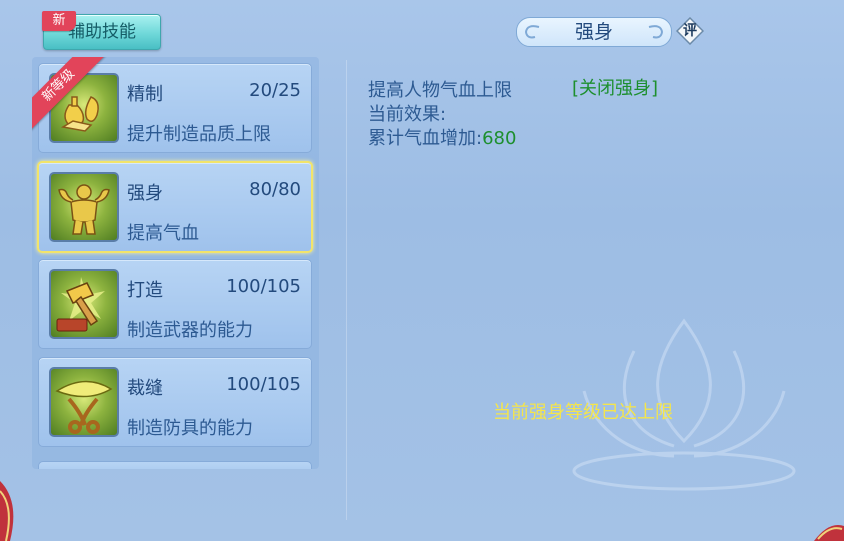 This screenshot has height=541, width=844. What do you see at coordinates (829, 533) in the screenshot?
I see `corner-ornament-right` at bounding box center [829, 533].